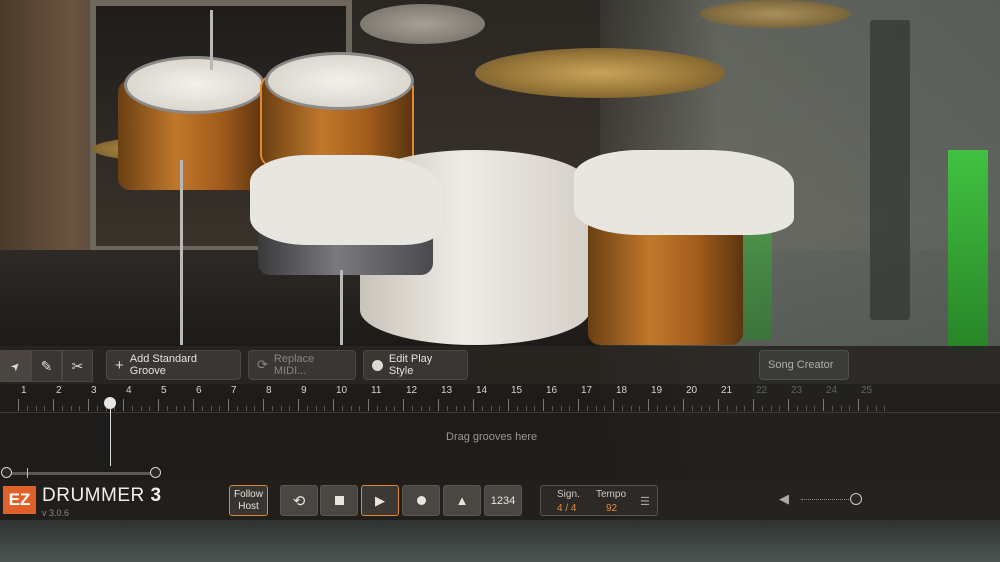 The width and height of the screenshot is (1000, 562). I want to click on zoom-range-track, so click(81, 473).